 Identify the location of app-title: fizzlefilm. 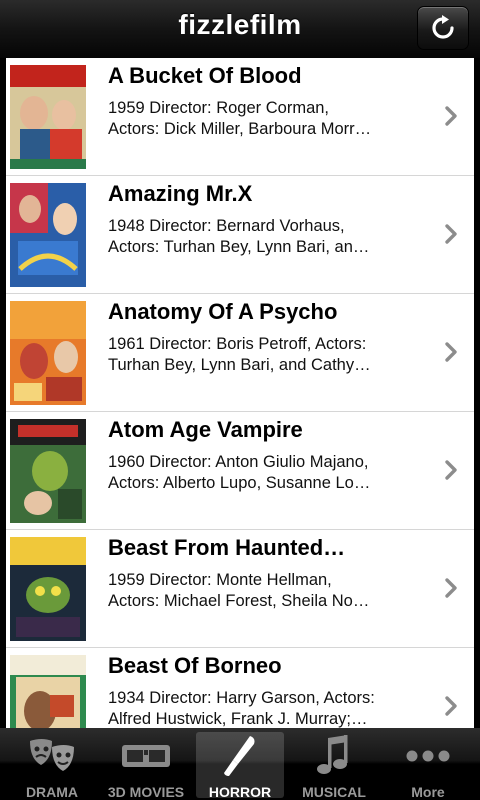
(240, 24).